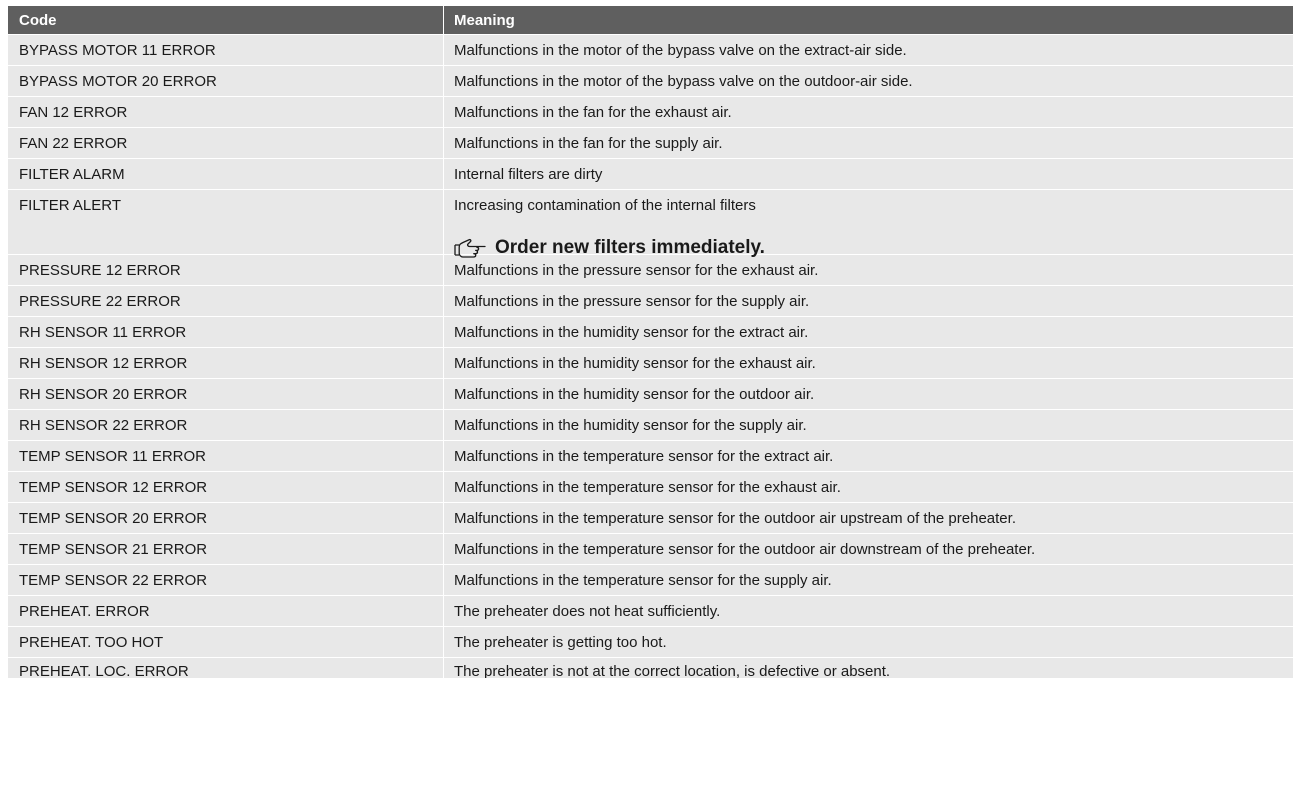 Image resolution: width=1293 pixels, height=785 pixels. I want to click on code-cell: TEMP SENSOR 21 ERROR, so click(226, 549).